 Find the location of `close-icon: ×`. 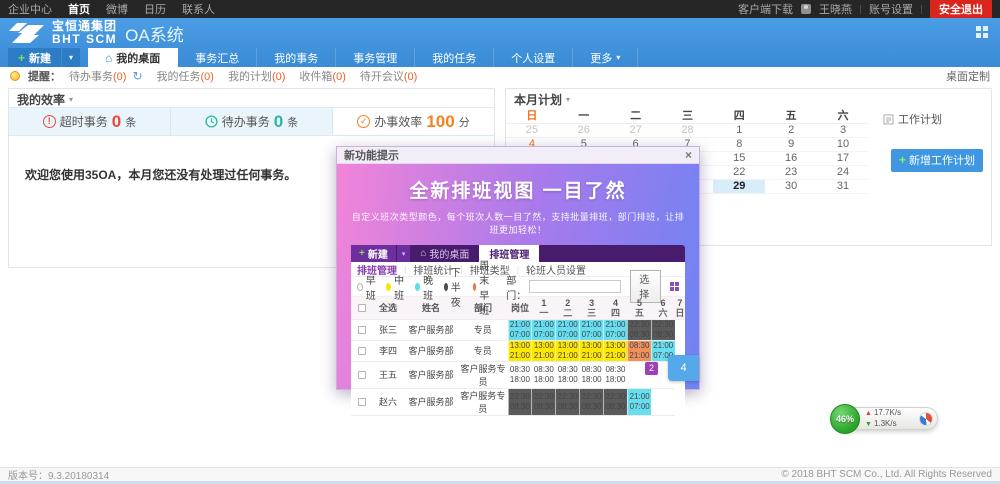

close-icon: × is located at coordinates (688, 155).